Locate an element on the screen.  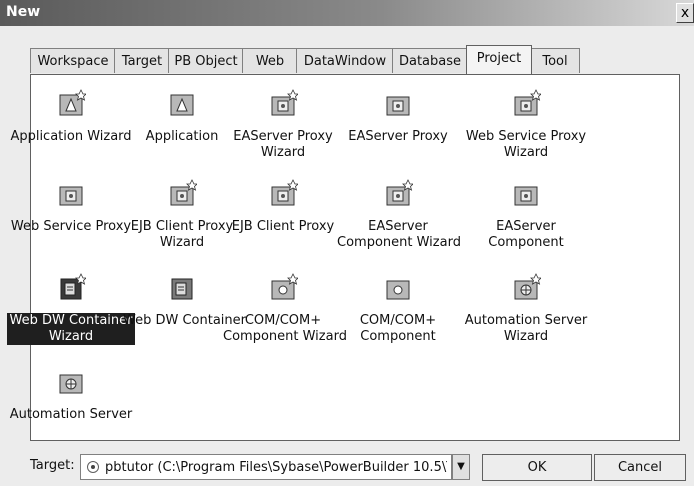
window-title: New is located at coordinates (23, 12).